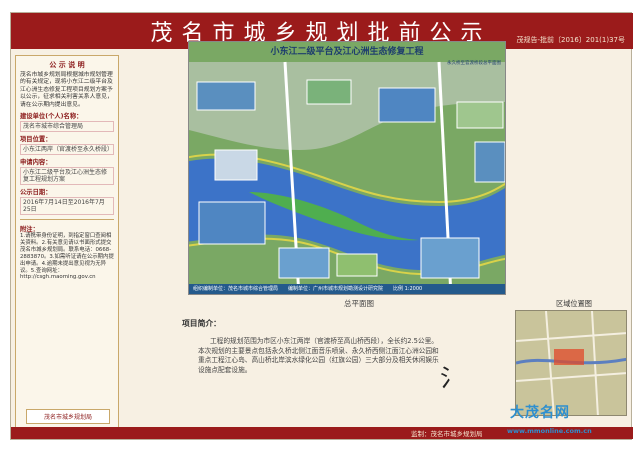 This screenshot has width=640, height=456. What do you see at coordinates (540, 413) in the screenshot?
I see `watermark-logo: 大茂名网` at bounding box center [540, 413].